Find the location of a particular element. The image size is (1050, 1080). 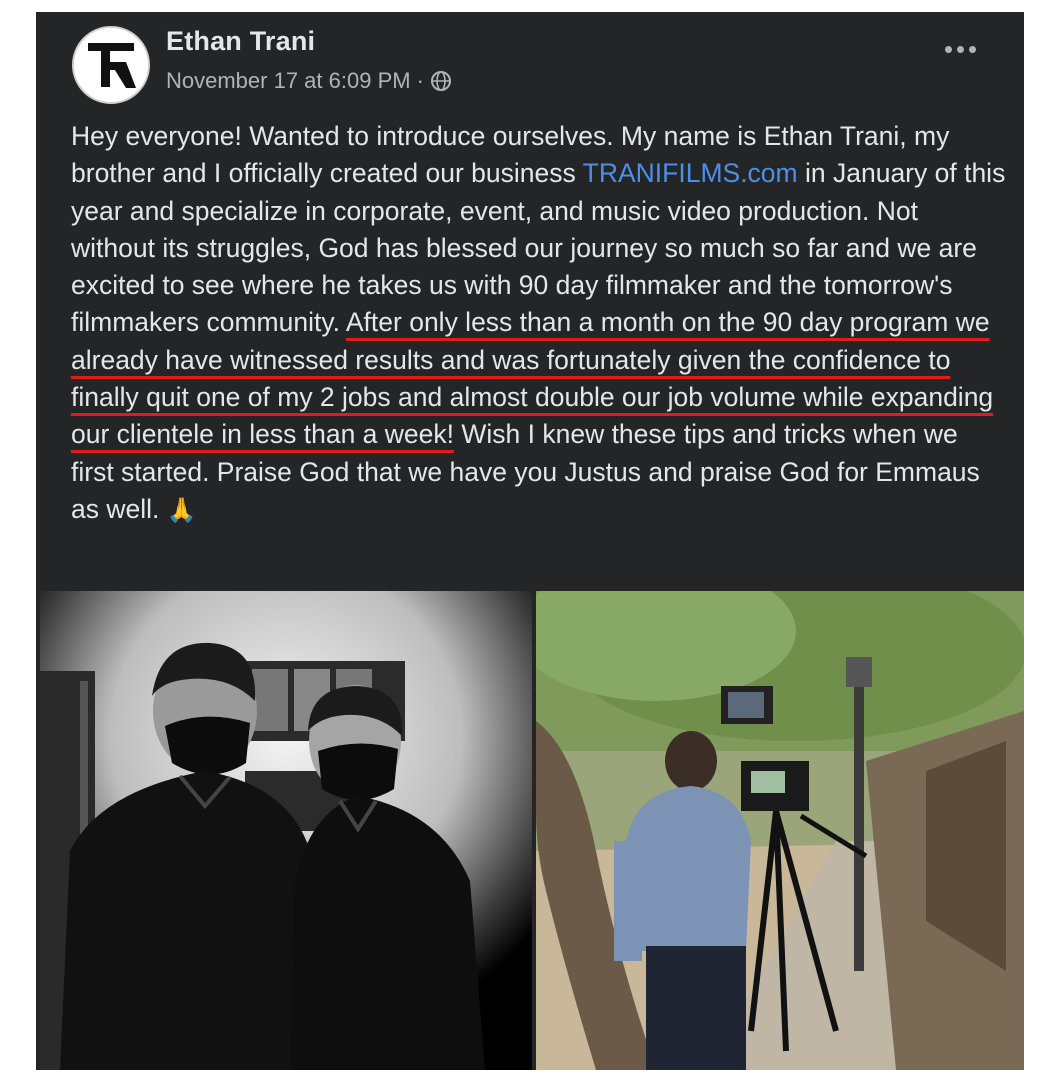

post-meta: November 17 at 6:09 PM · is located at coordinates (309, 81).